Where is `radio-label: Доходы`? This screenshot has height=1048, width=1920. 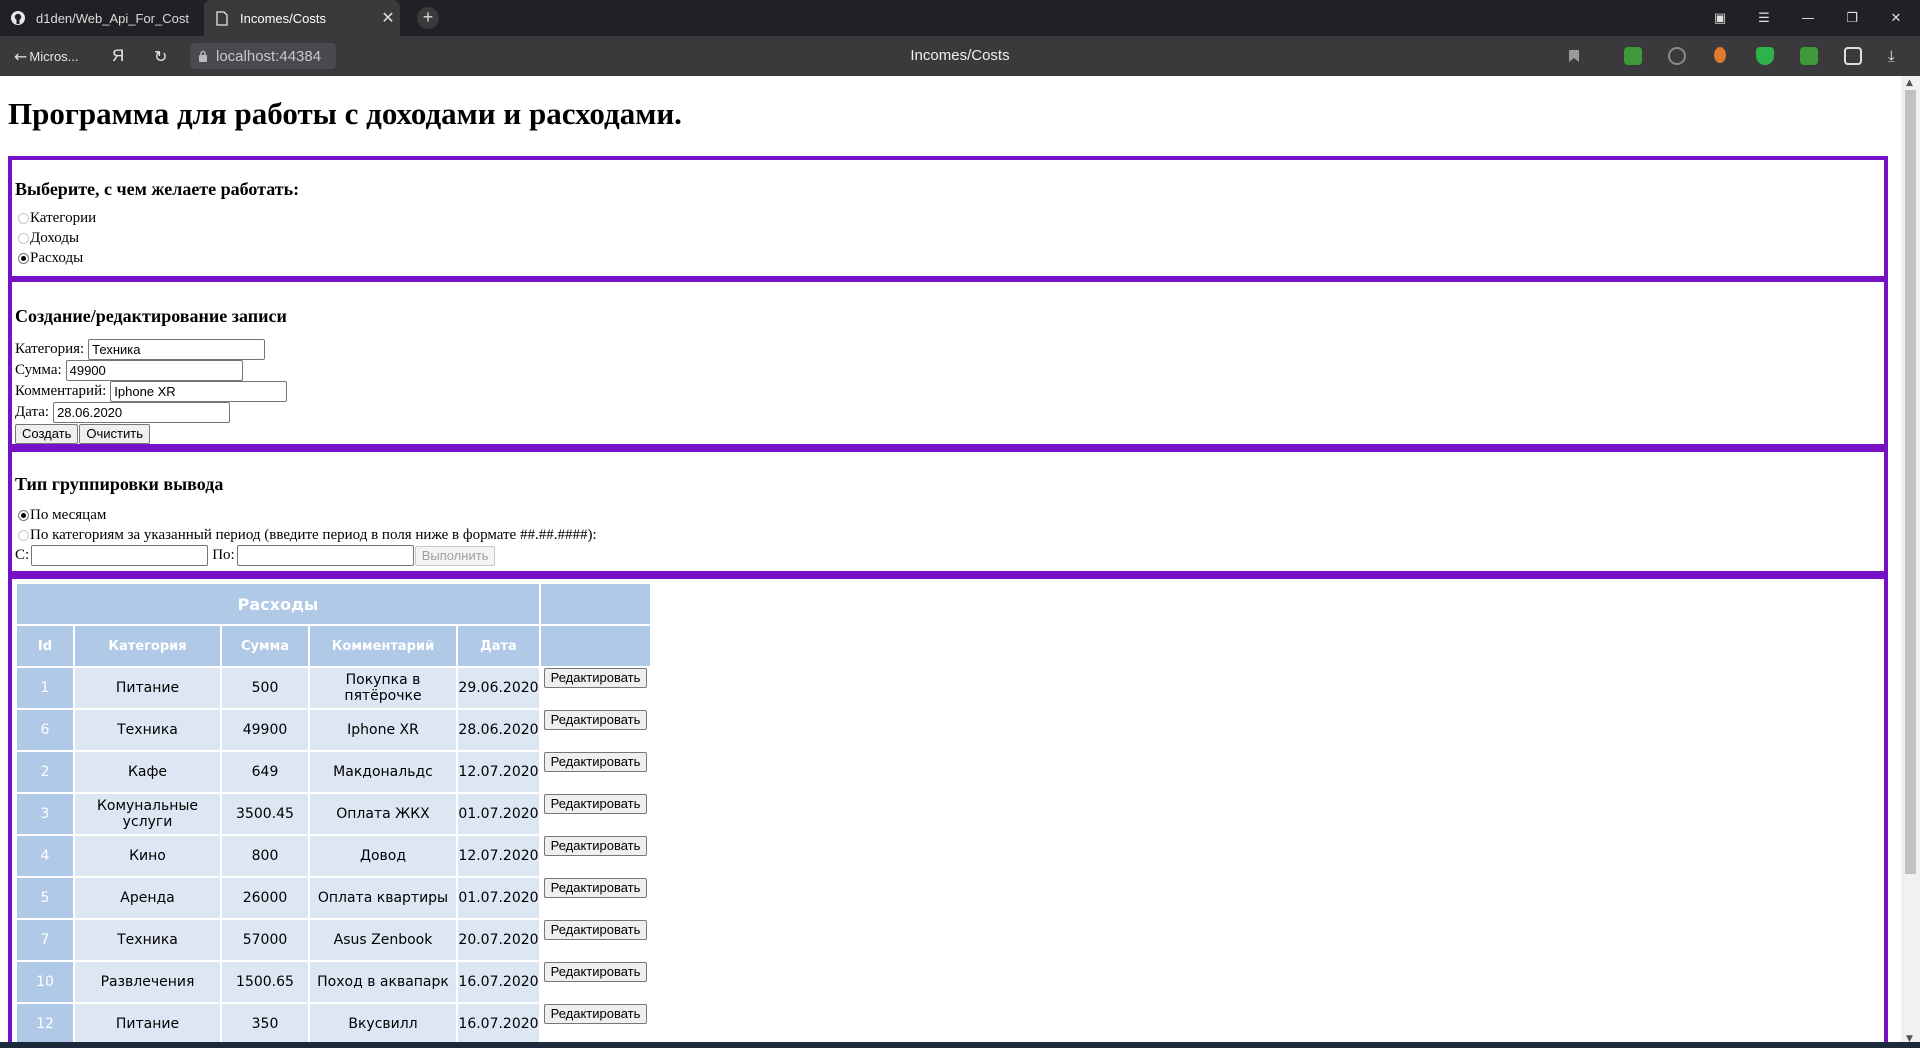 radio-label: Доходы is located at coordinates (55, 238).